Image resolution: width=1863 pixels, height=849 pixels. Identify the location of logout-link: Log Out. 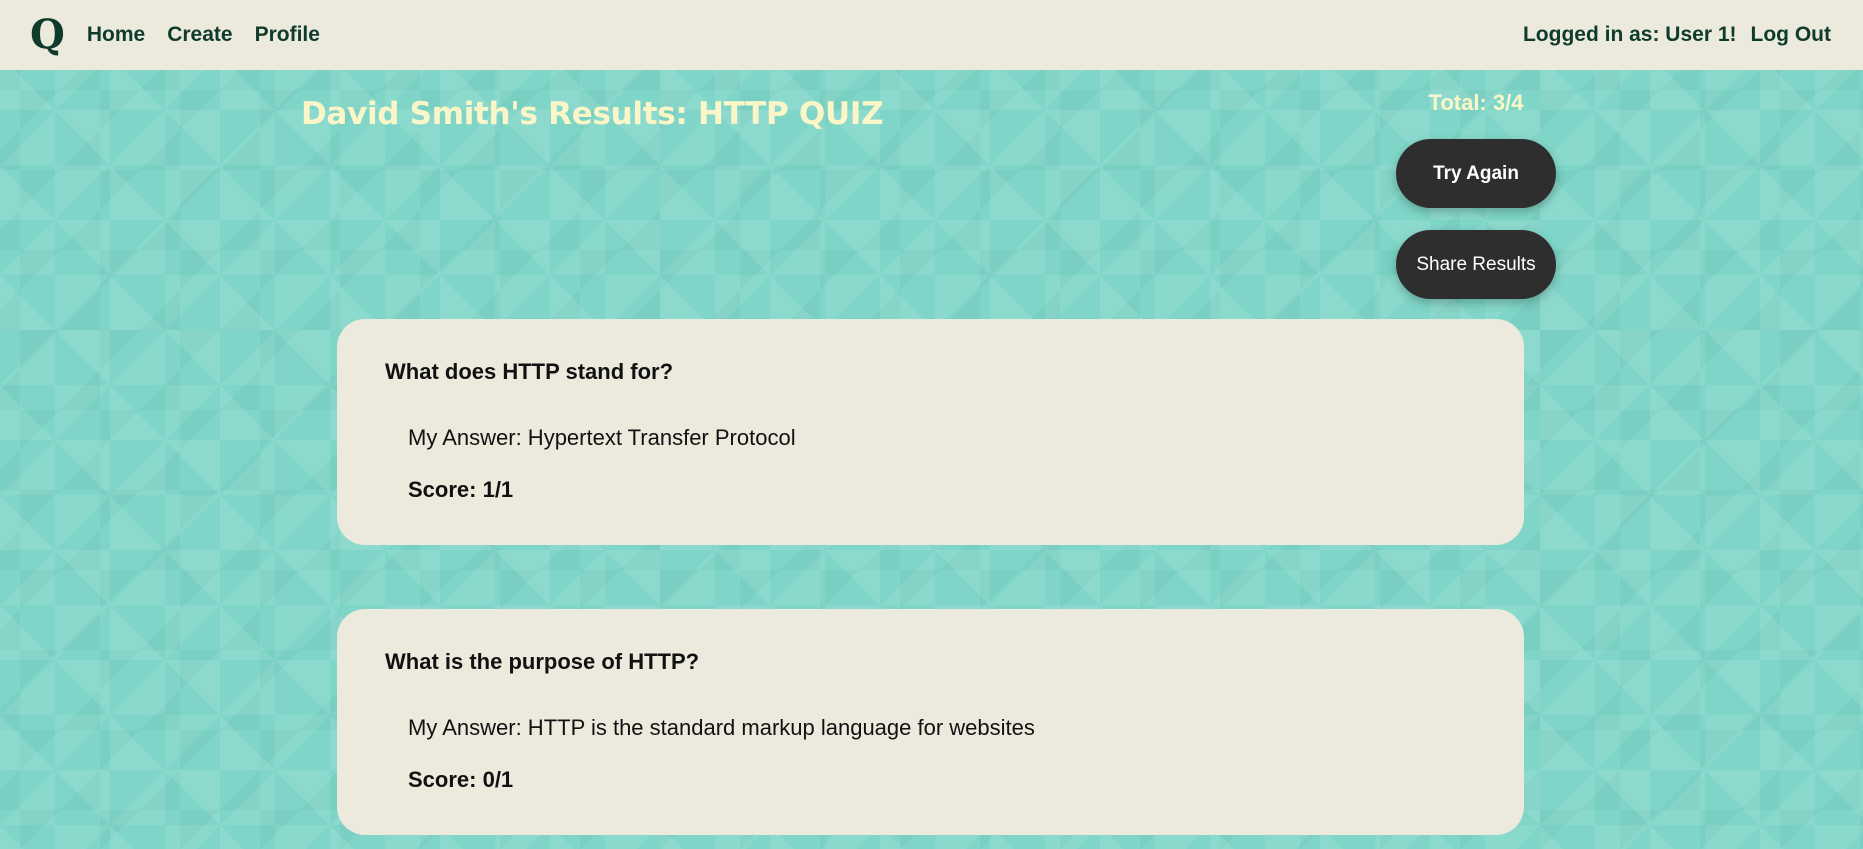
(1791, 35).